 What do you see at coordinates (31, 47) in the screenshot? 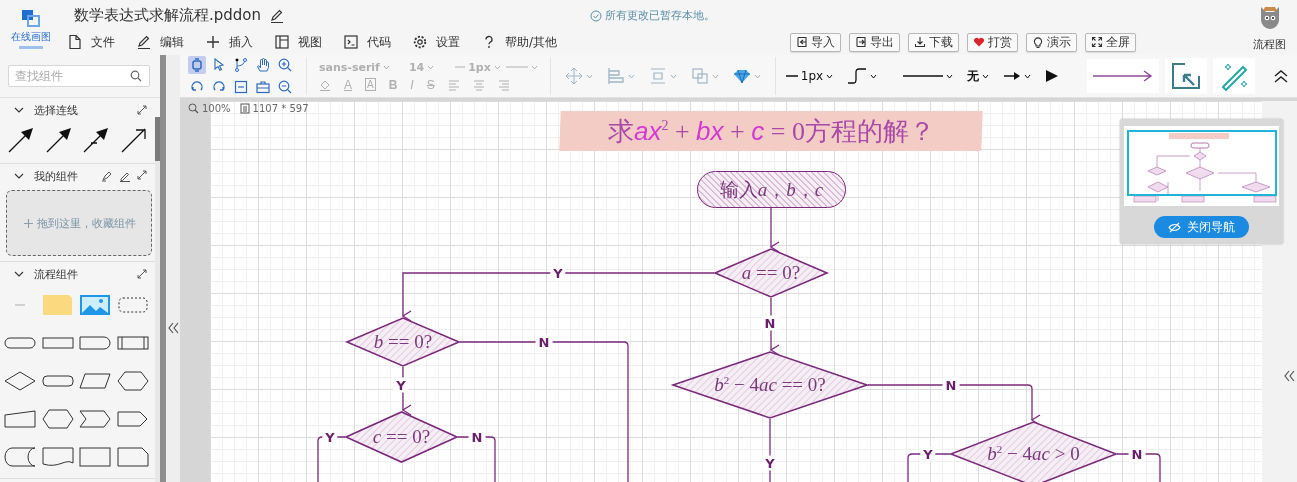
I see `logo-underline` at bounding box center [31, 47].